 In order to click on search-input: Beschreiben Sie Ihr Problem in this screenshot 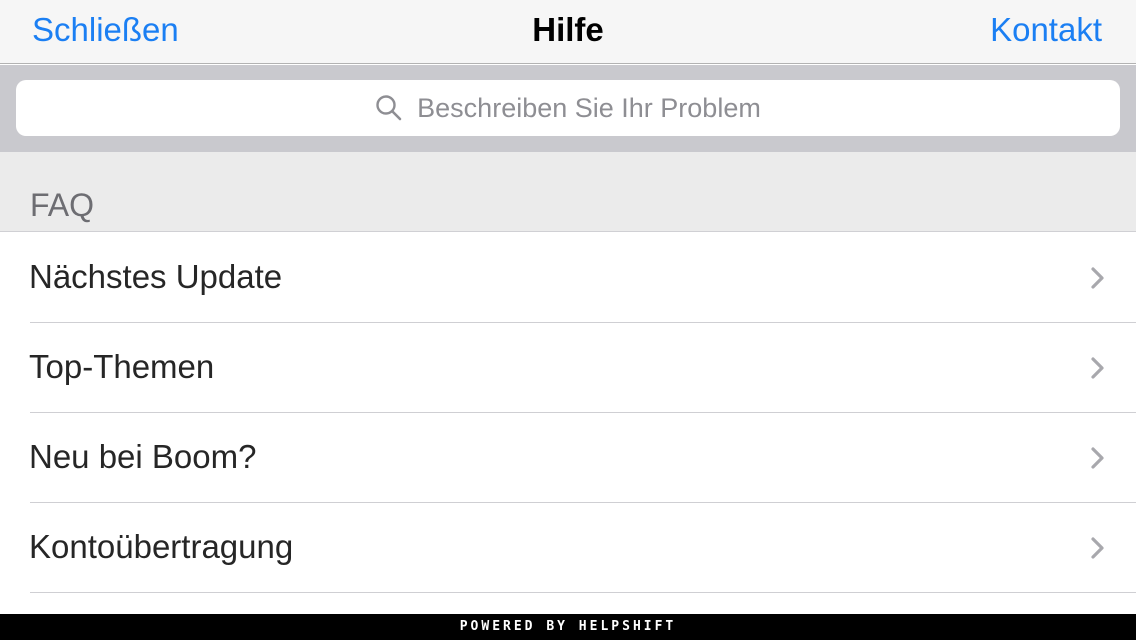, I will do `click(568, 108)`.